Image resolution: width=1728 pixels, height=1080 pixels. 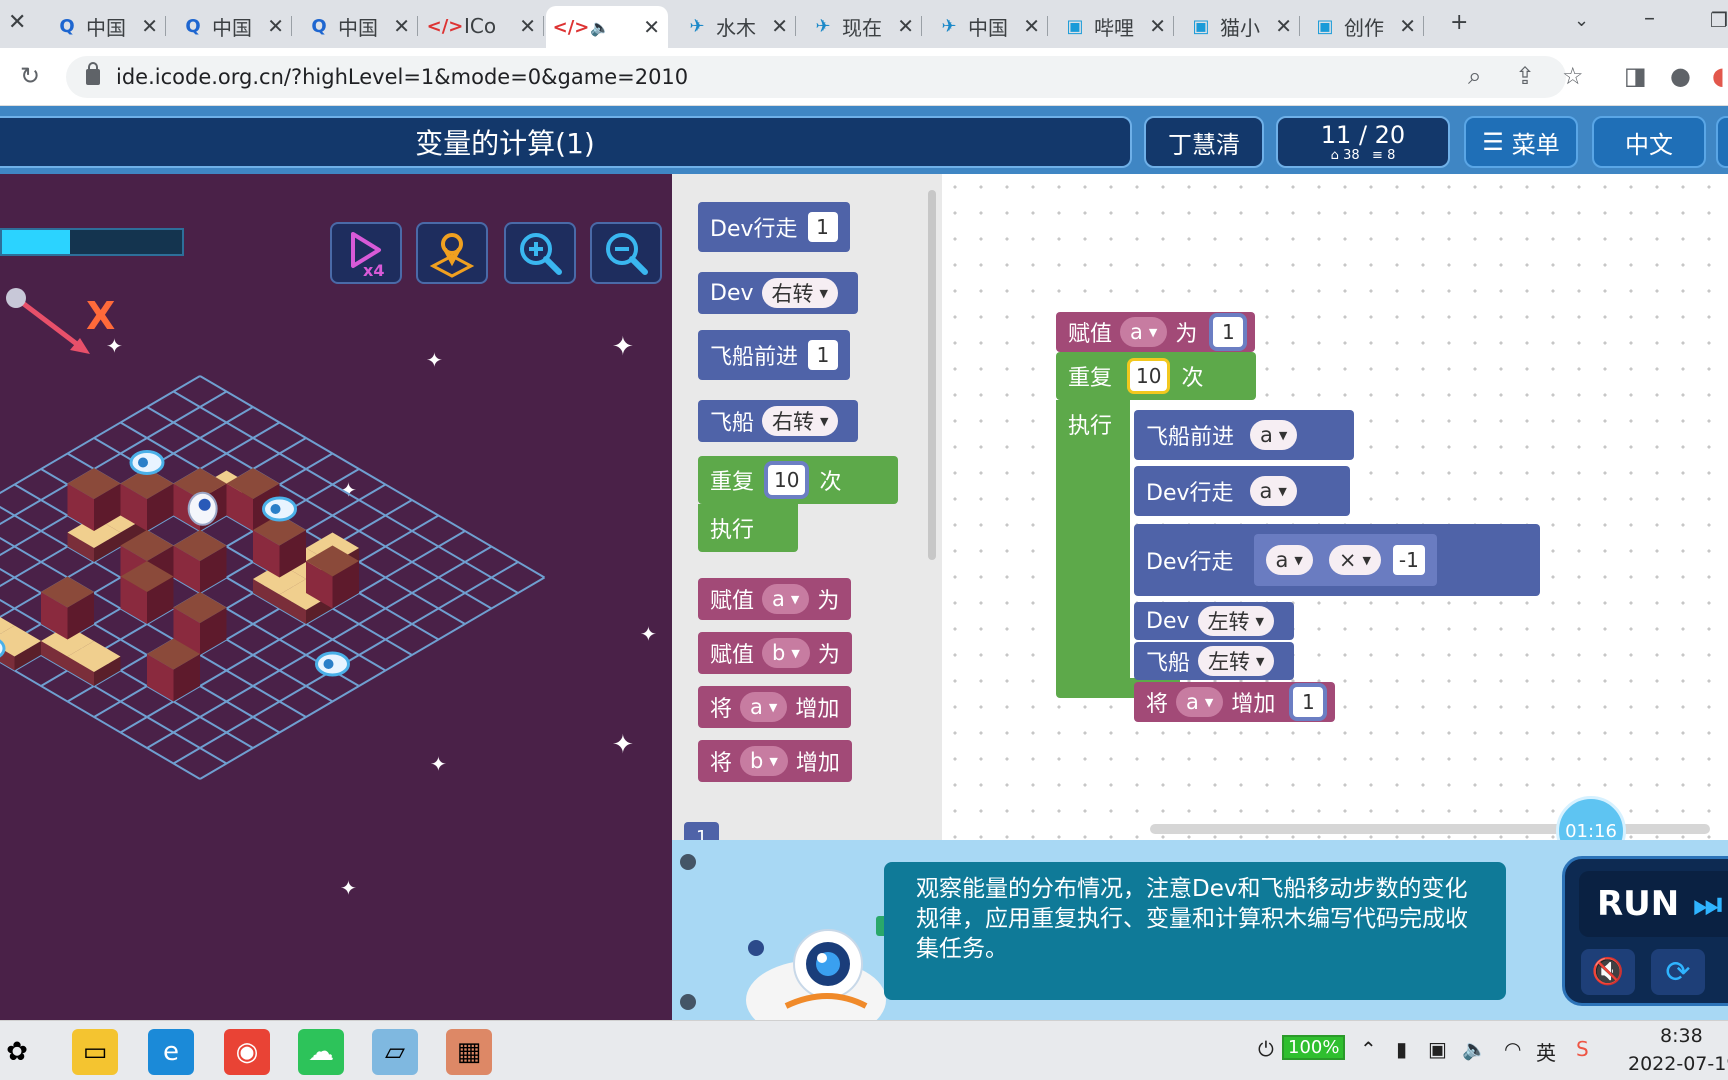 What do you see at coordinates (774, 227) in the screenshot?
I see `toolbox-dev-walk-block: Dev行走 1` at bounding box center [774, 227].